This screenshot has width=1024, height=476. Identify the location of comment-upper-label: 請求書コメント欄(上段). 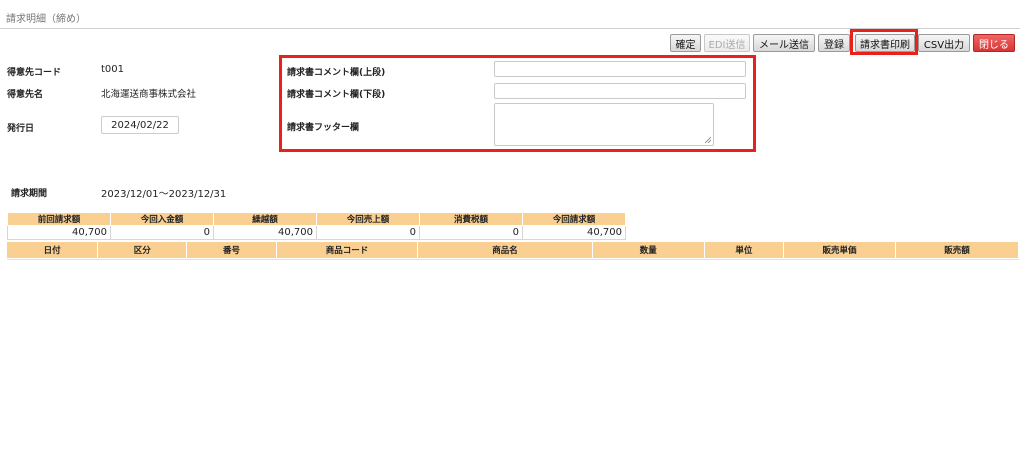
(336, 73).